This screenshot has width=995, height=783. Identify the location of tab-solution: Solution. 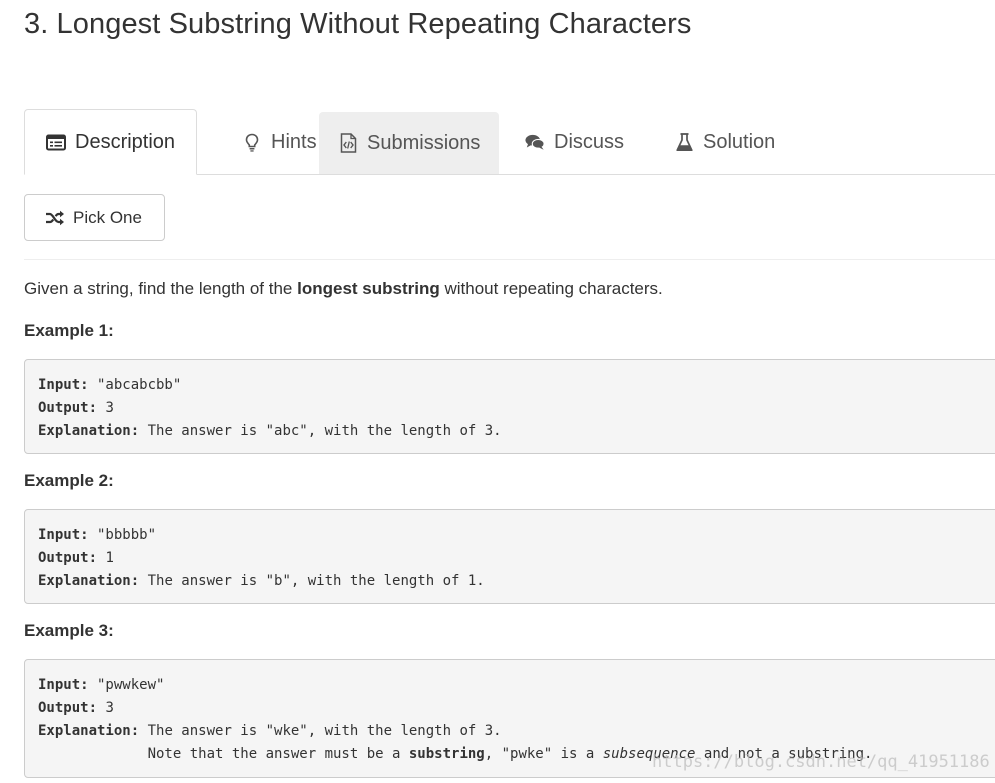
(725, 142).